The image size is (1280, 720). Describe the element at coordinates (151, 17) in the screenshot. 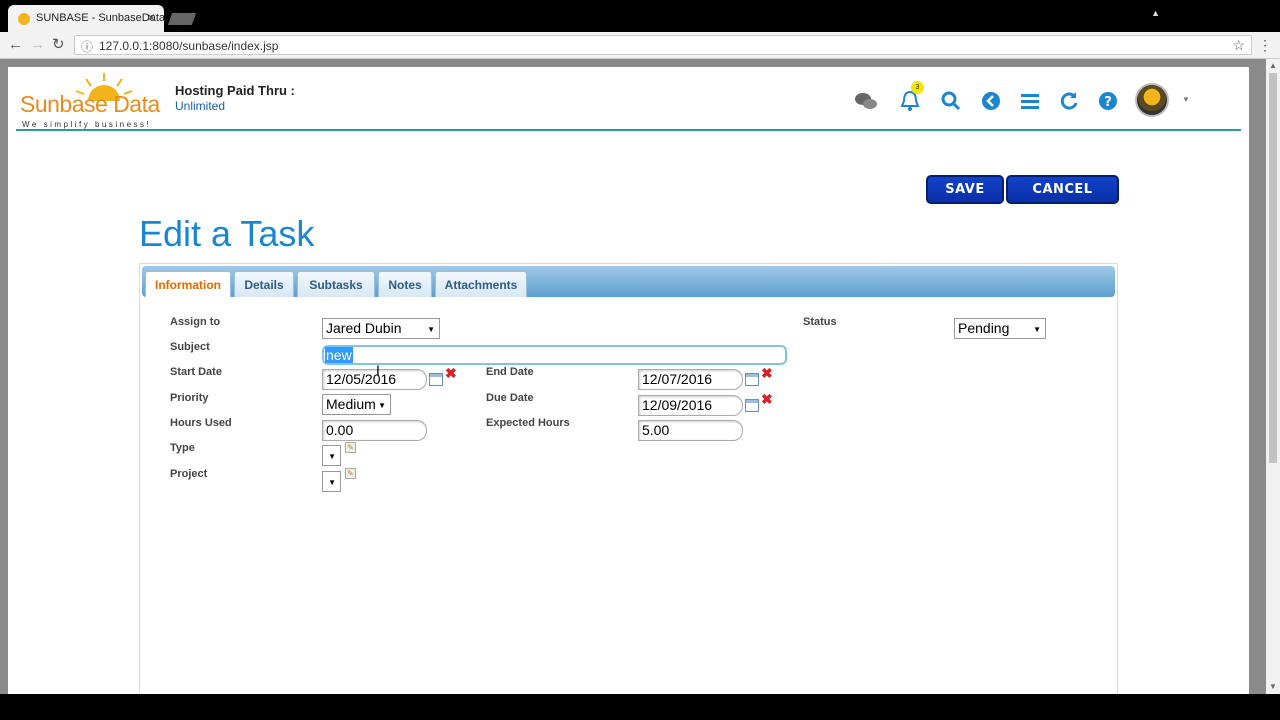

I see `close-tab-icon: ×` at that location.